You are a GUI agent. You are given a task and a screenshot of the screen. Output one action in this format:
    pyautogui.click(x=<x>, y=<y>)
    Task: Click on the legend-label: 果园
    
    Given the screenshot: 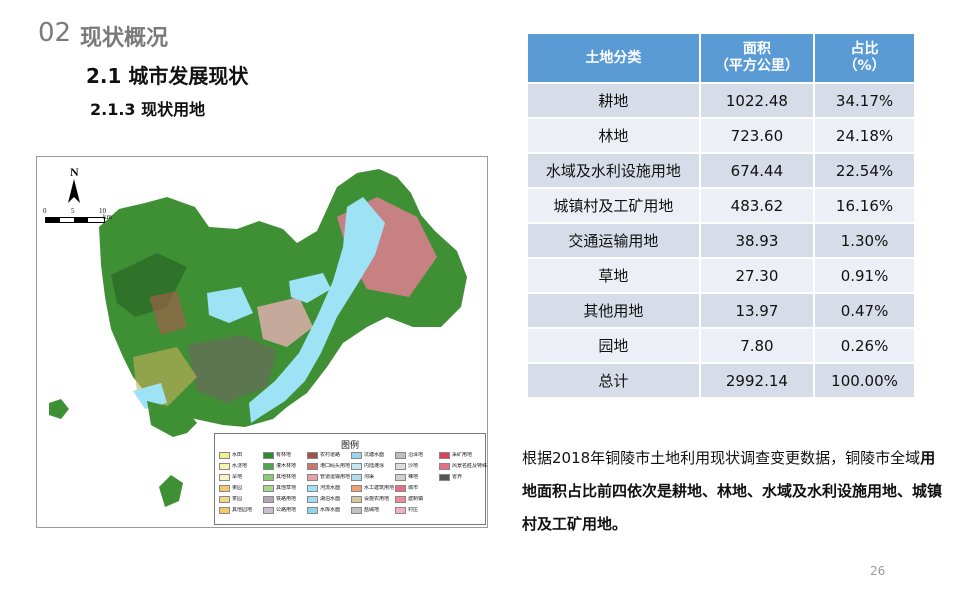 What is the action you would take?
    pyautogui.click(x=237, y=488)
    